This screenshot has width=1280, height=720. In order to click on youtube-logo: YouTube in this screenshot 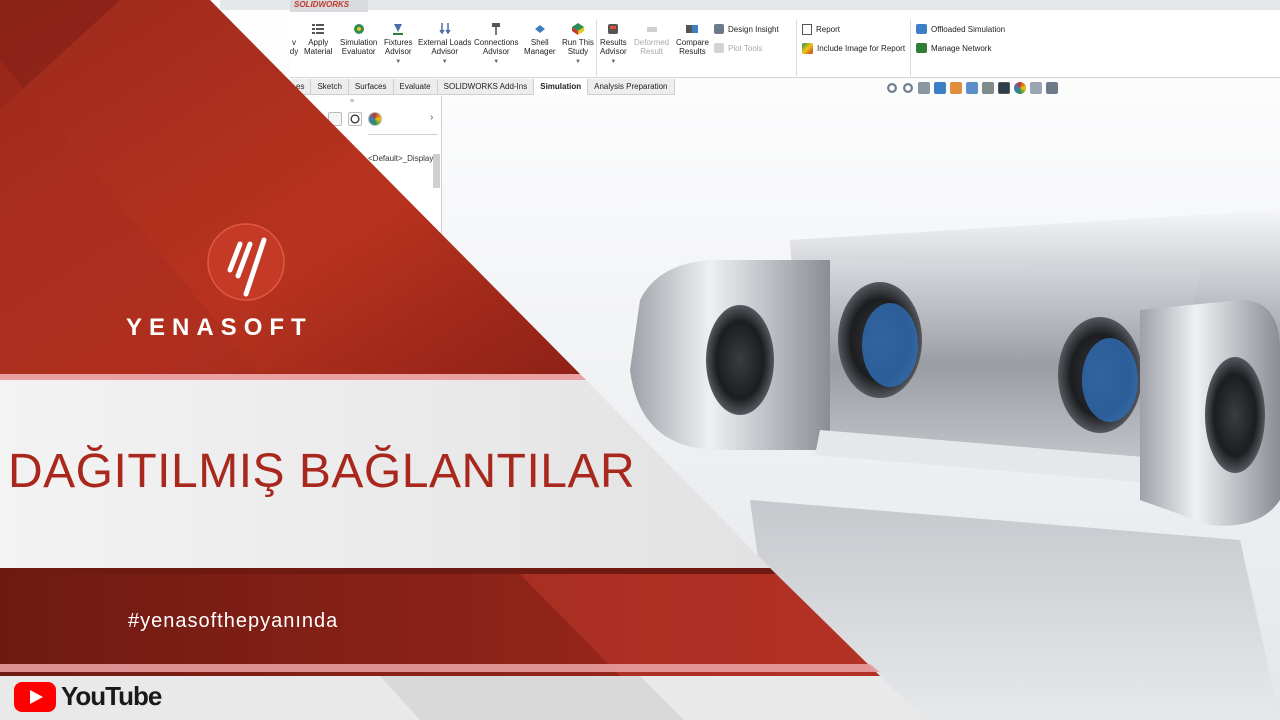, I will do `click(88, 696)`.